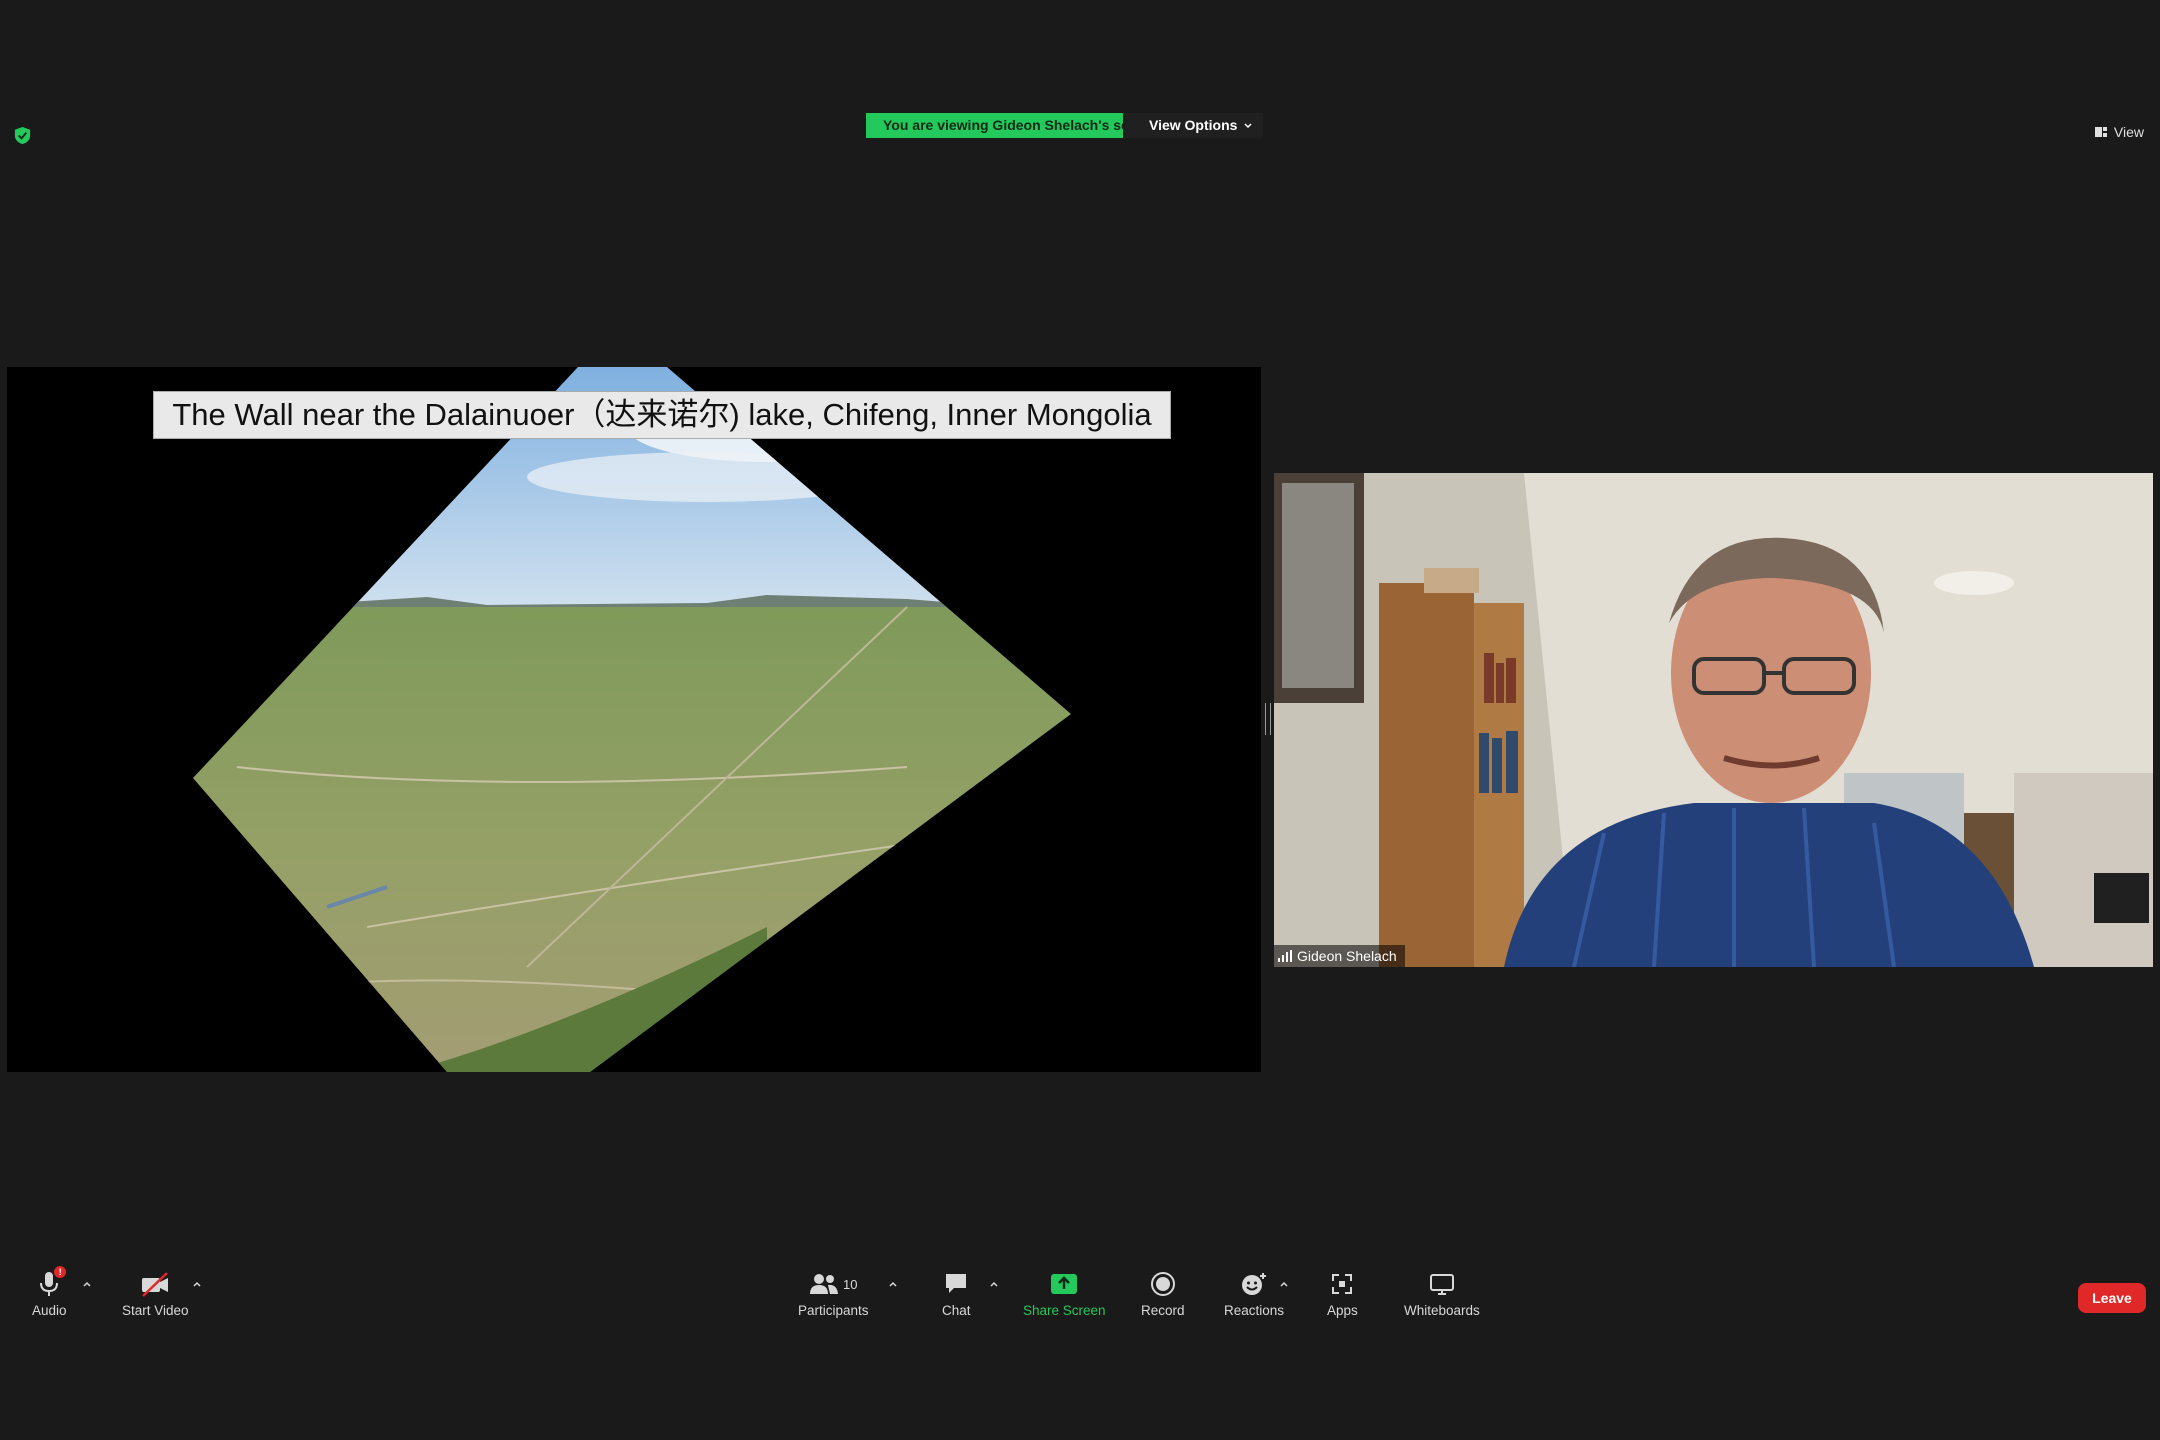 The width and height of the screenshot is (2160, 1440). What do you see at coordinates (1285, 956) in the screenshot?
I see `signal-icon` at bounding box center [1285, 956].